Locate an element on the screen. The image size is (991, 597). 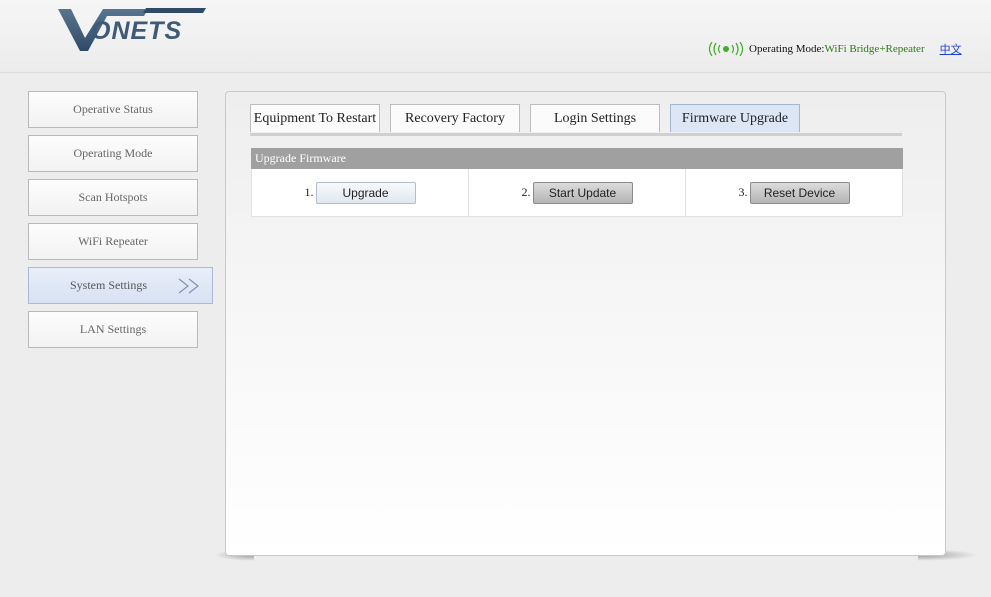
sidebar-item-lan-settings: LAN Settings is located at coordinates (113, 329).